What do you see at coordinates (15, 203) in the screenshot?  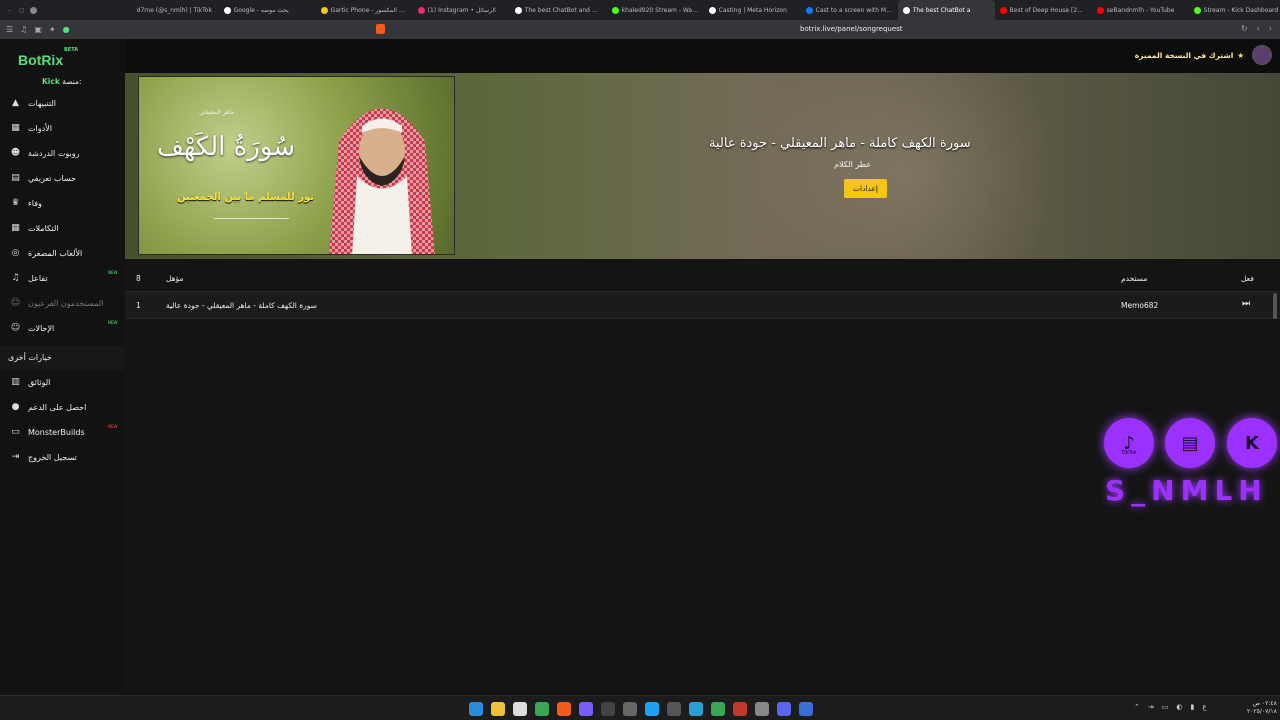 I see `trophy-icon: ♛` at bounding box center [15, 203].